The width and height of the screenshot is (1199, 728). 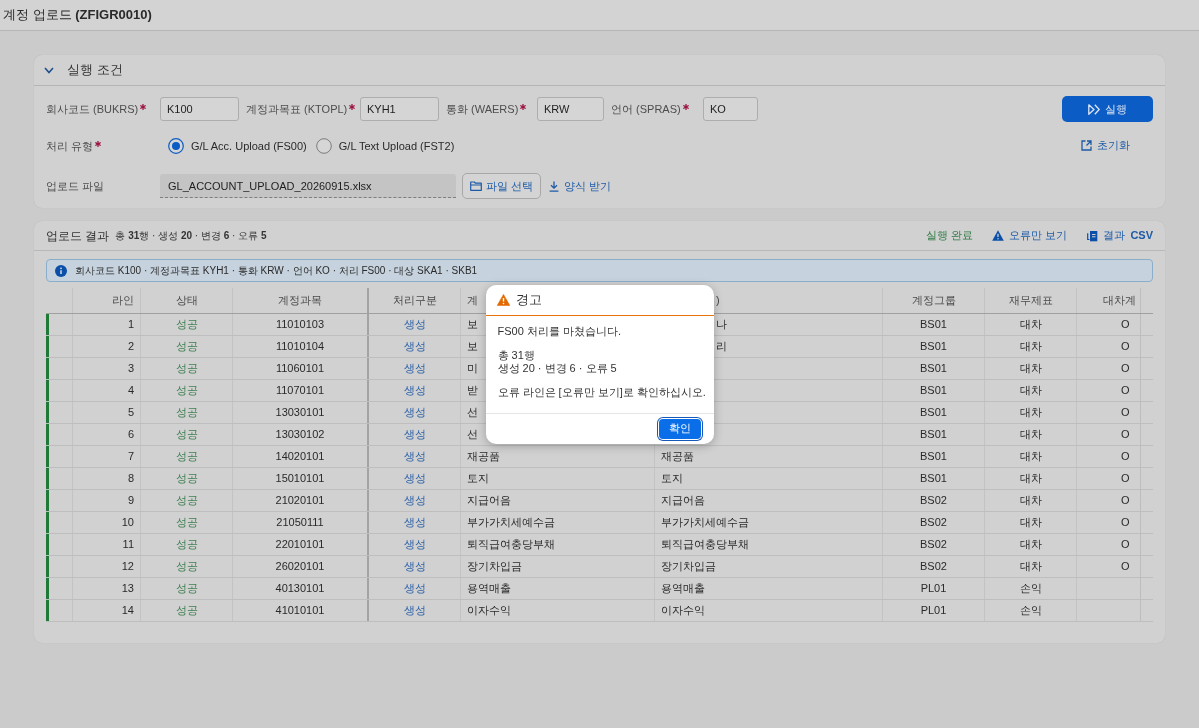 What do you see at coordinates (730, 109) in the screenshot?
I see `input-field: KO` at bounding box center [730, 109].